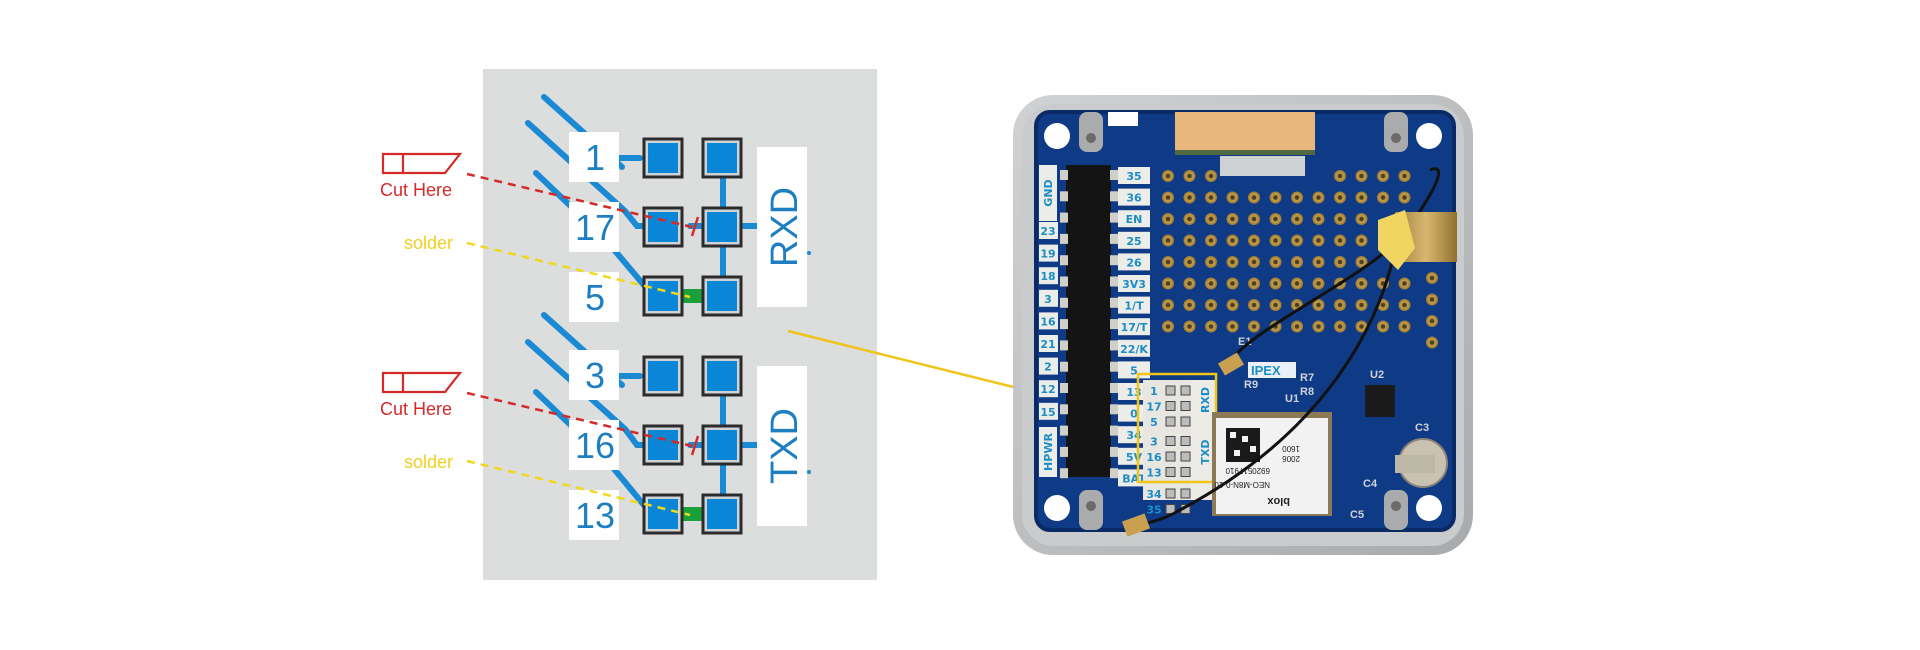 This screenshot has height=650, width=1920. I want to click on jumper-pin-label: 34, so click(1154, 494).